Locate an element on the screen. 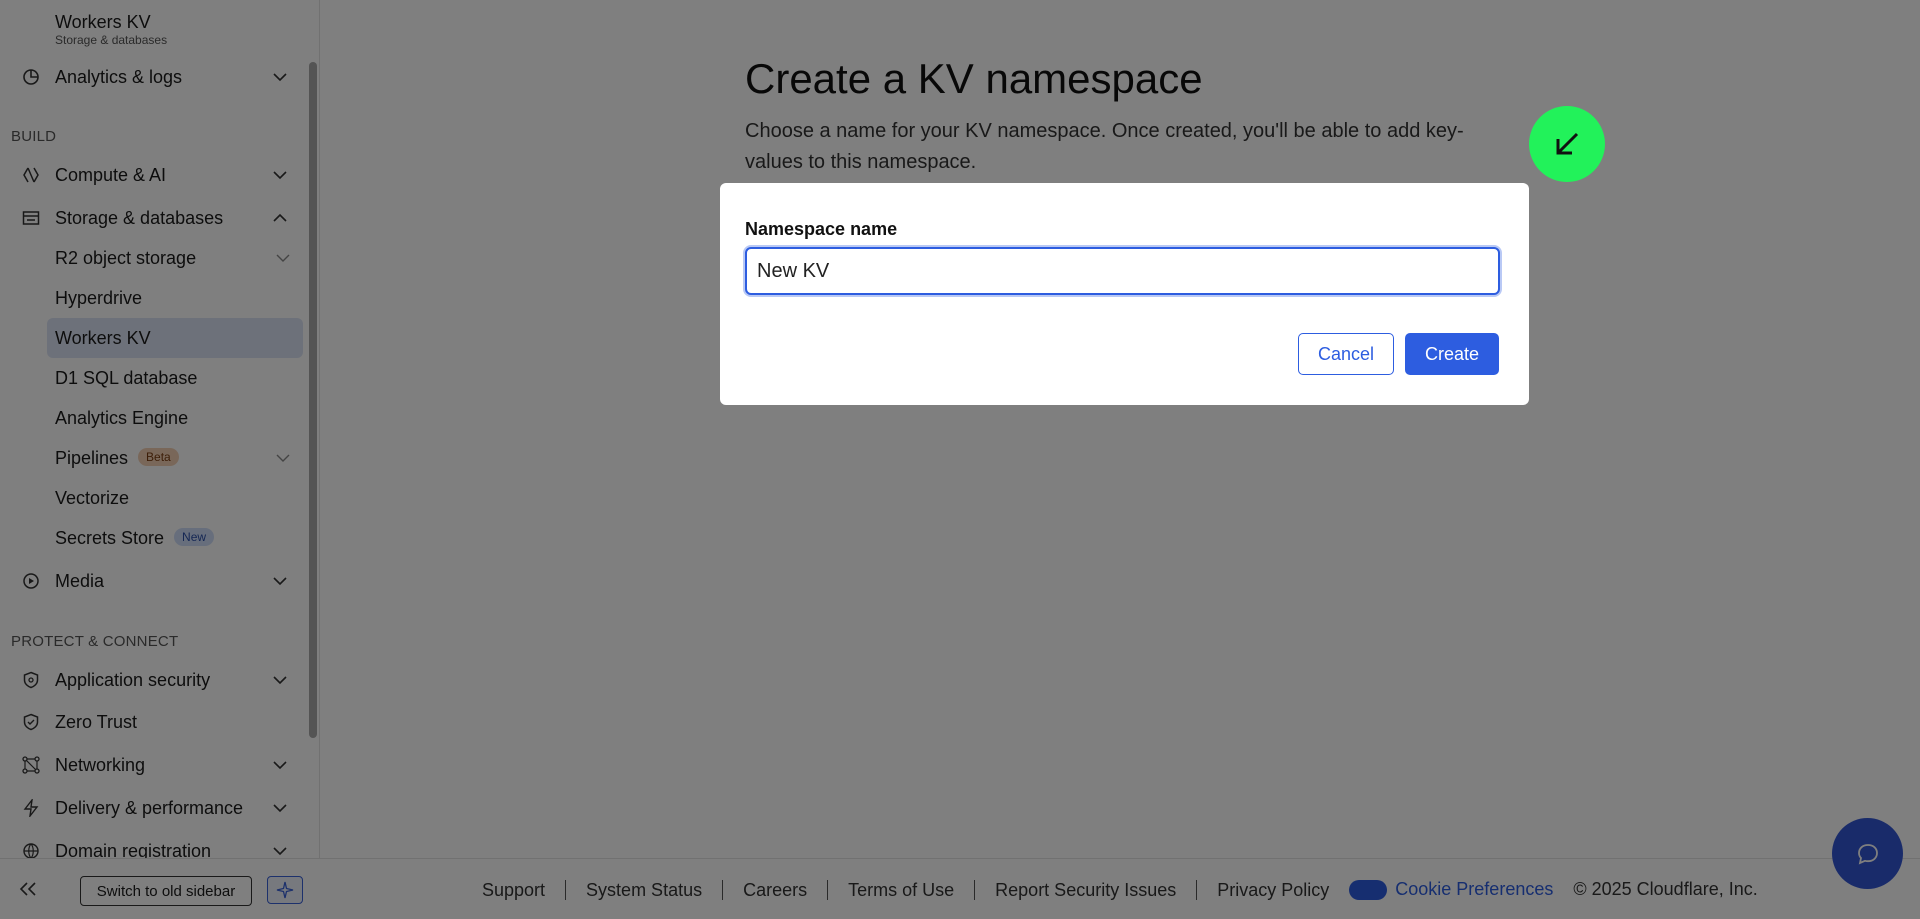 The image size is (1920, 919). create-button: Create is located at coordinates (1452, 354).